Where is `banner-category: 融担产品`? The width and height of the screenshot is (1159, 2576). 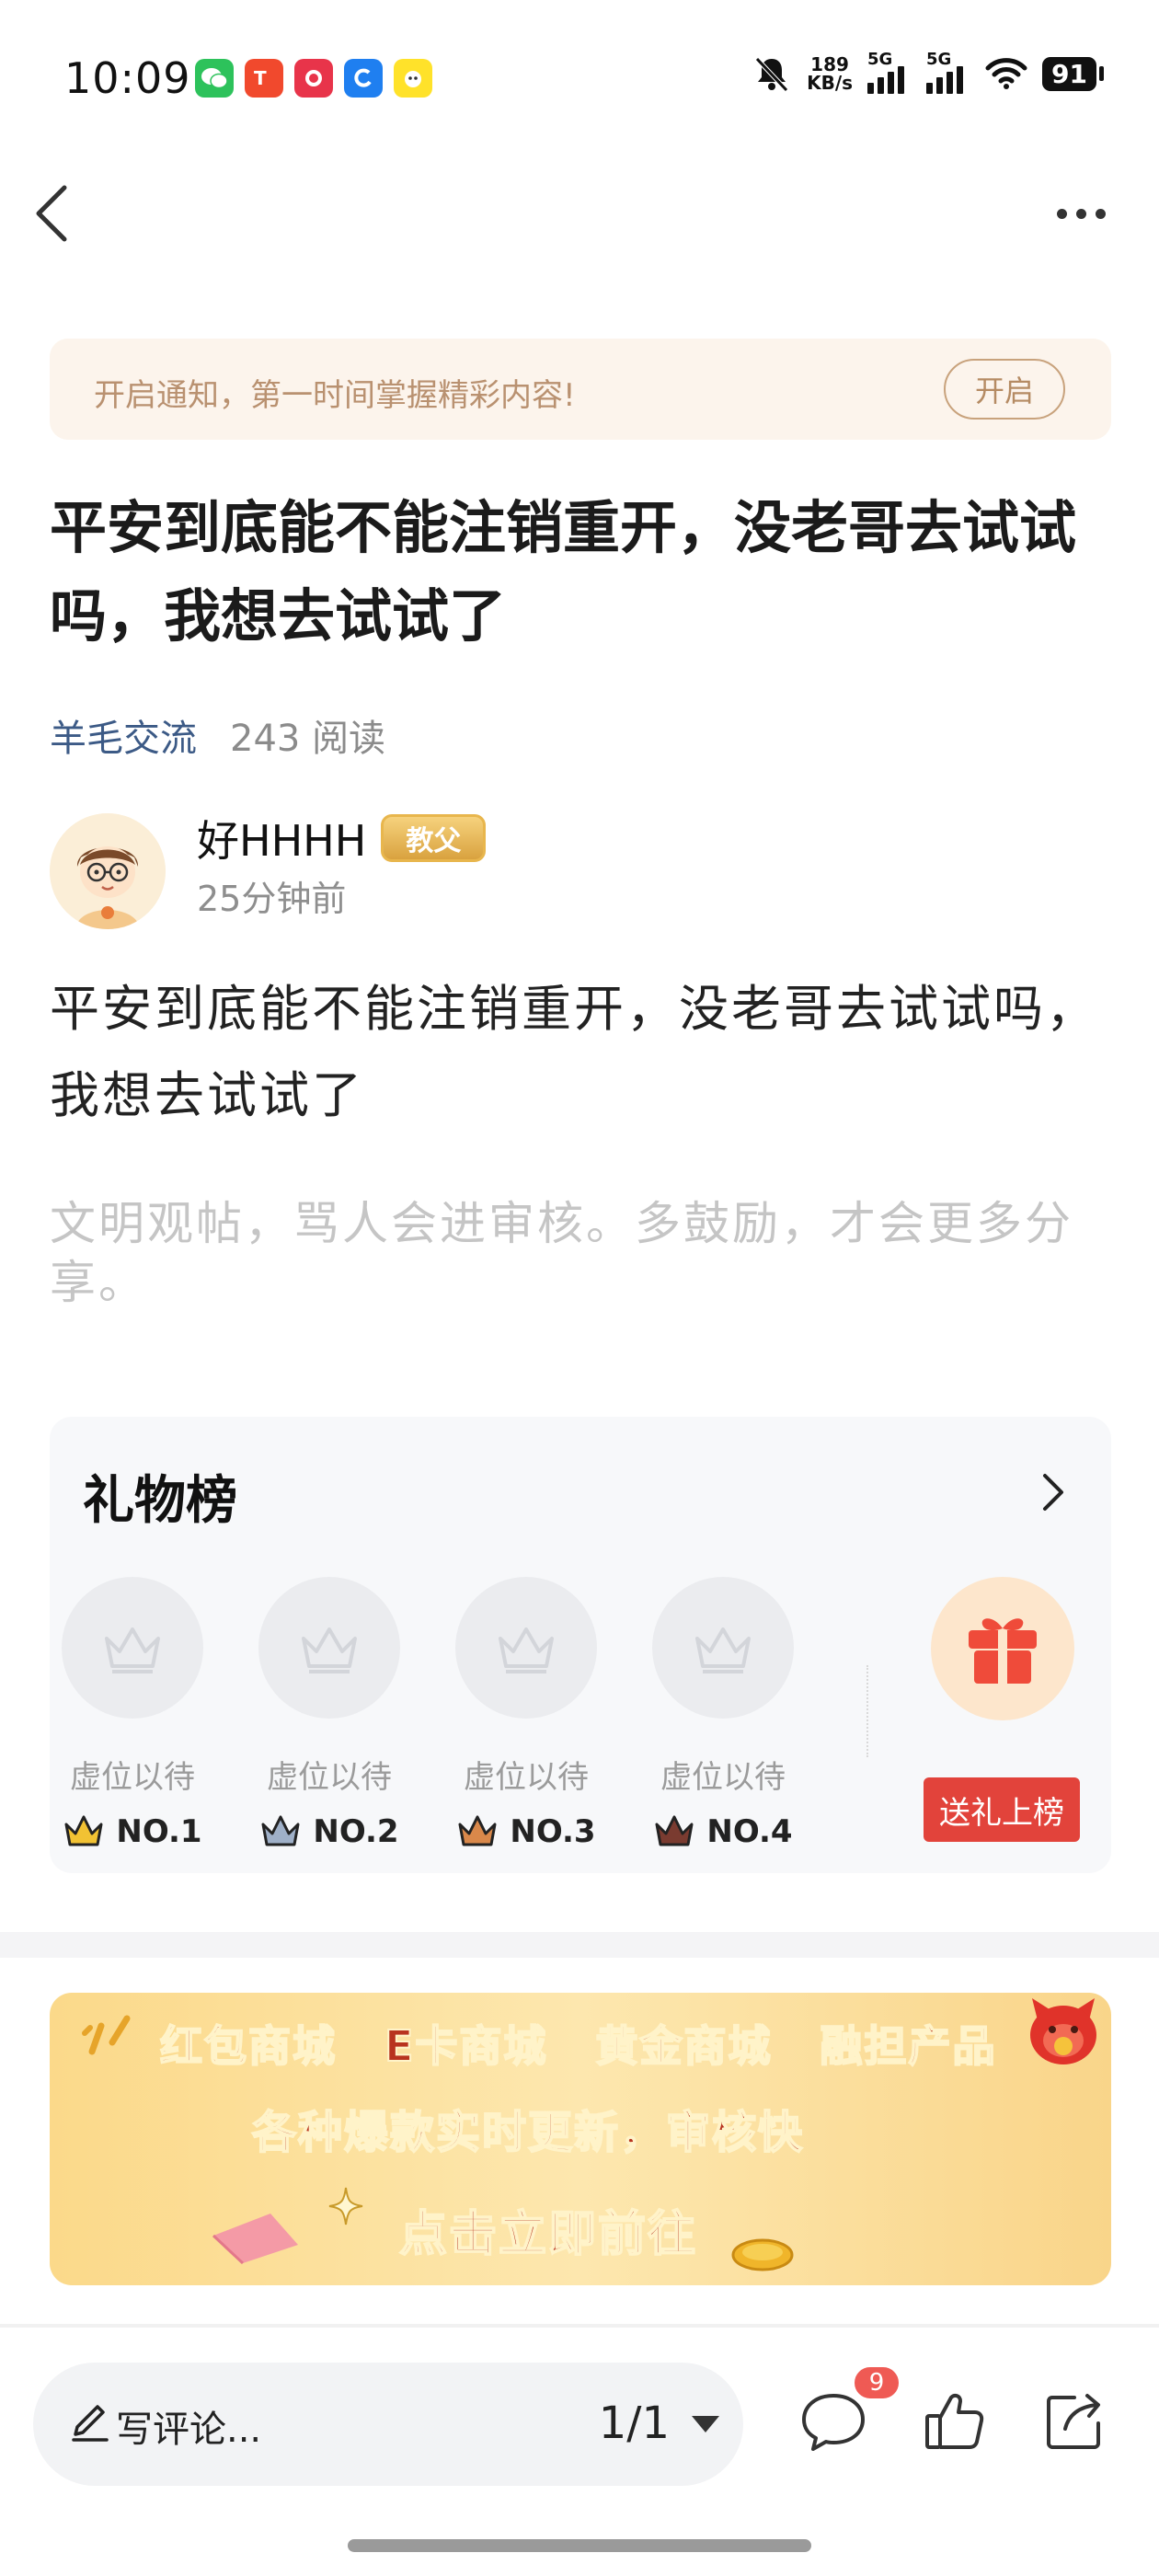
banner-category: 融担产品 is located at coordinates (908, 2046).